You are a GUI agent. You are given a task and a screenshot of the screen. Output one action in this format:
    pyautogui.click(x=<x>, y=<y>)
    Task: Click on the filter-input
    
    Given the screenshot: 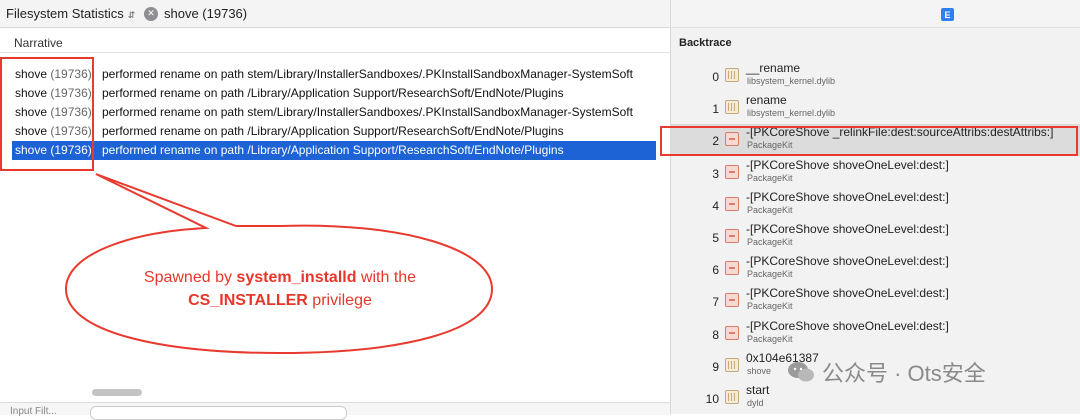 What is the action you would take?
    pyautogui.click(x=218, y=413)
    